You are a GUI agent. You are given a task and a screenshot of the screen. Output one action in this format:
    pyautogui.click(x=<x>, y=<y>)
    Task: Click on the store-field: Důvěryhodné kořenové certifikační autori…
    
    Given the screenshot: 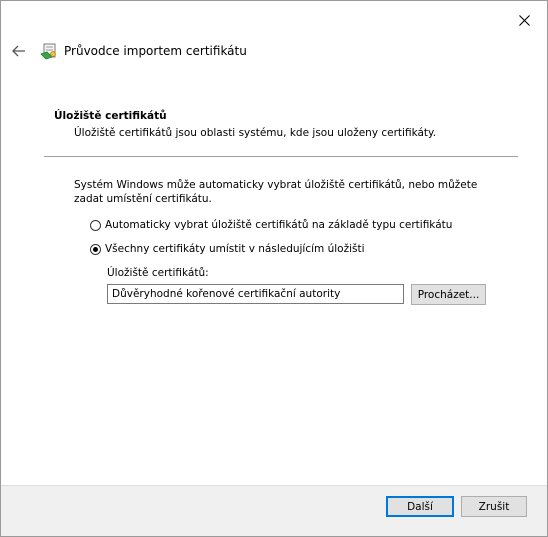 What is the action you would take?
    pyautogui.click(x=255, y=294)
    